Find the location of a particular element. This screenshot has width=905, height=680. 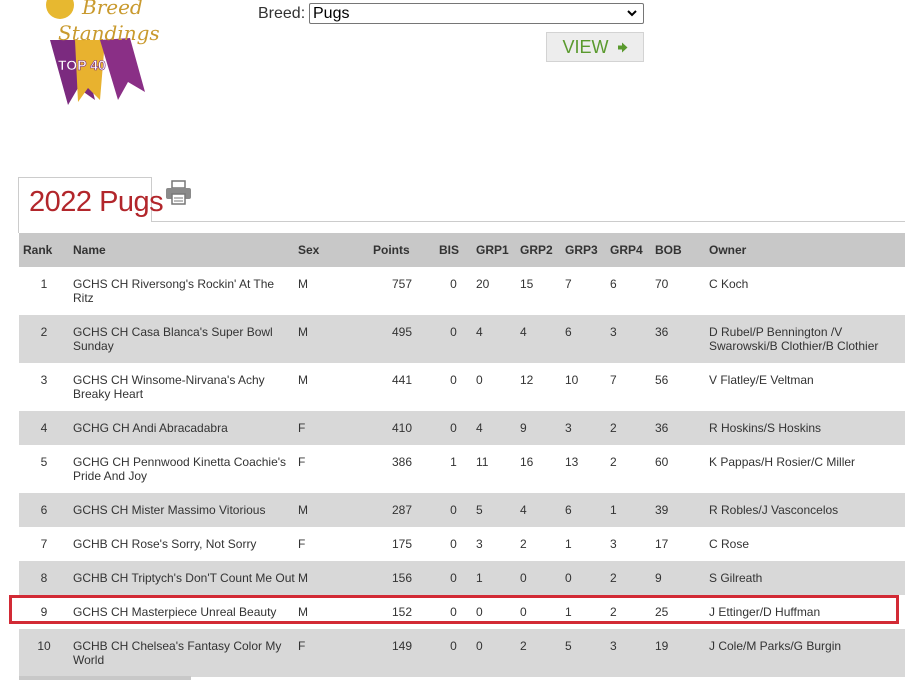

cell-grp1: 4 is located at coordinates (494, 428).